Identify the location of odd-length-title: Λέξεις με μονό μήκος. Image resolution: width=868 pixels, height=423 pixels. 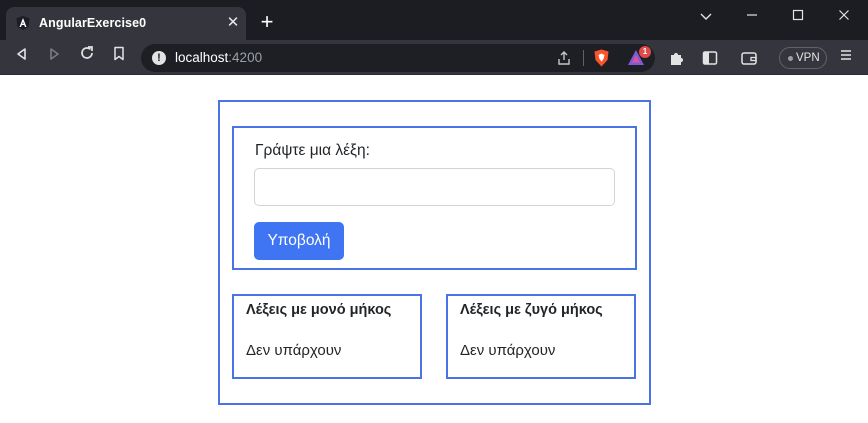
(319, 310).